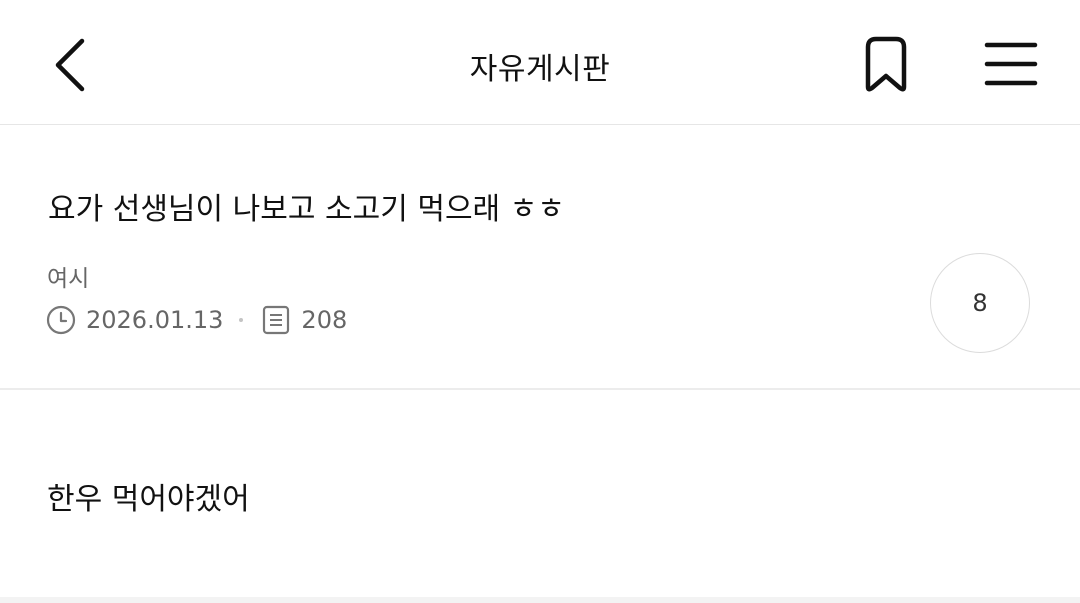 Image resolution: width=1080 pixels, height=603 pixels. I want to click on post-meta: 2026.01.13 208, so click(196, 320).